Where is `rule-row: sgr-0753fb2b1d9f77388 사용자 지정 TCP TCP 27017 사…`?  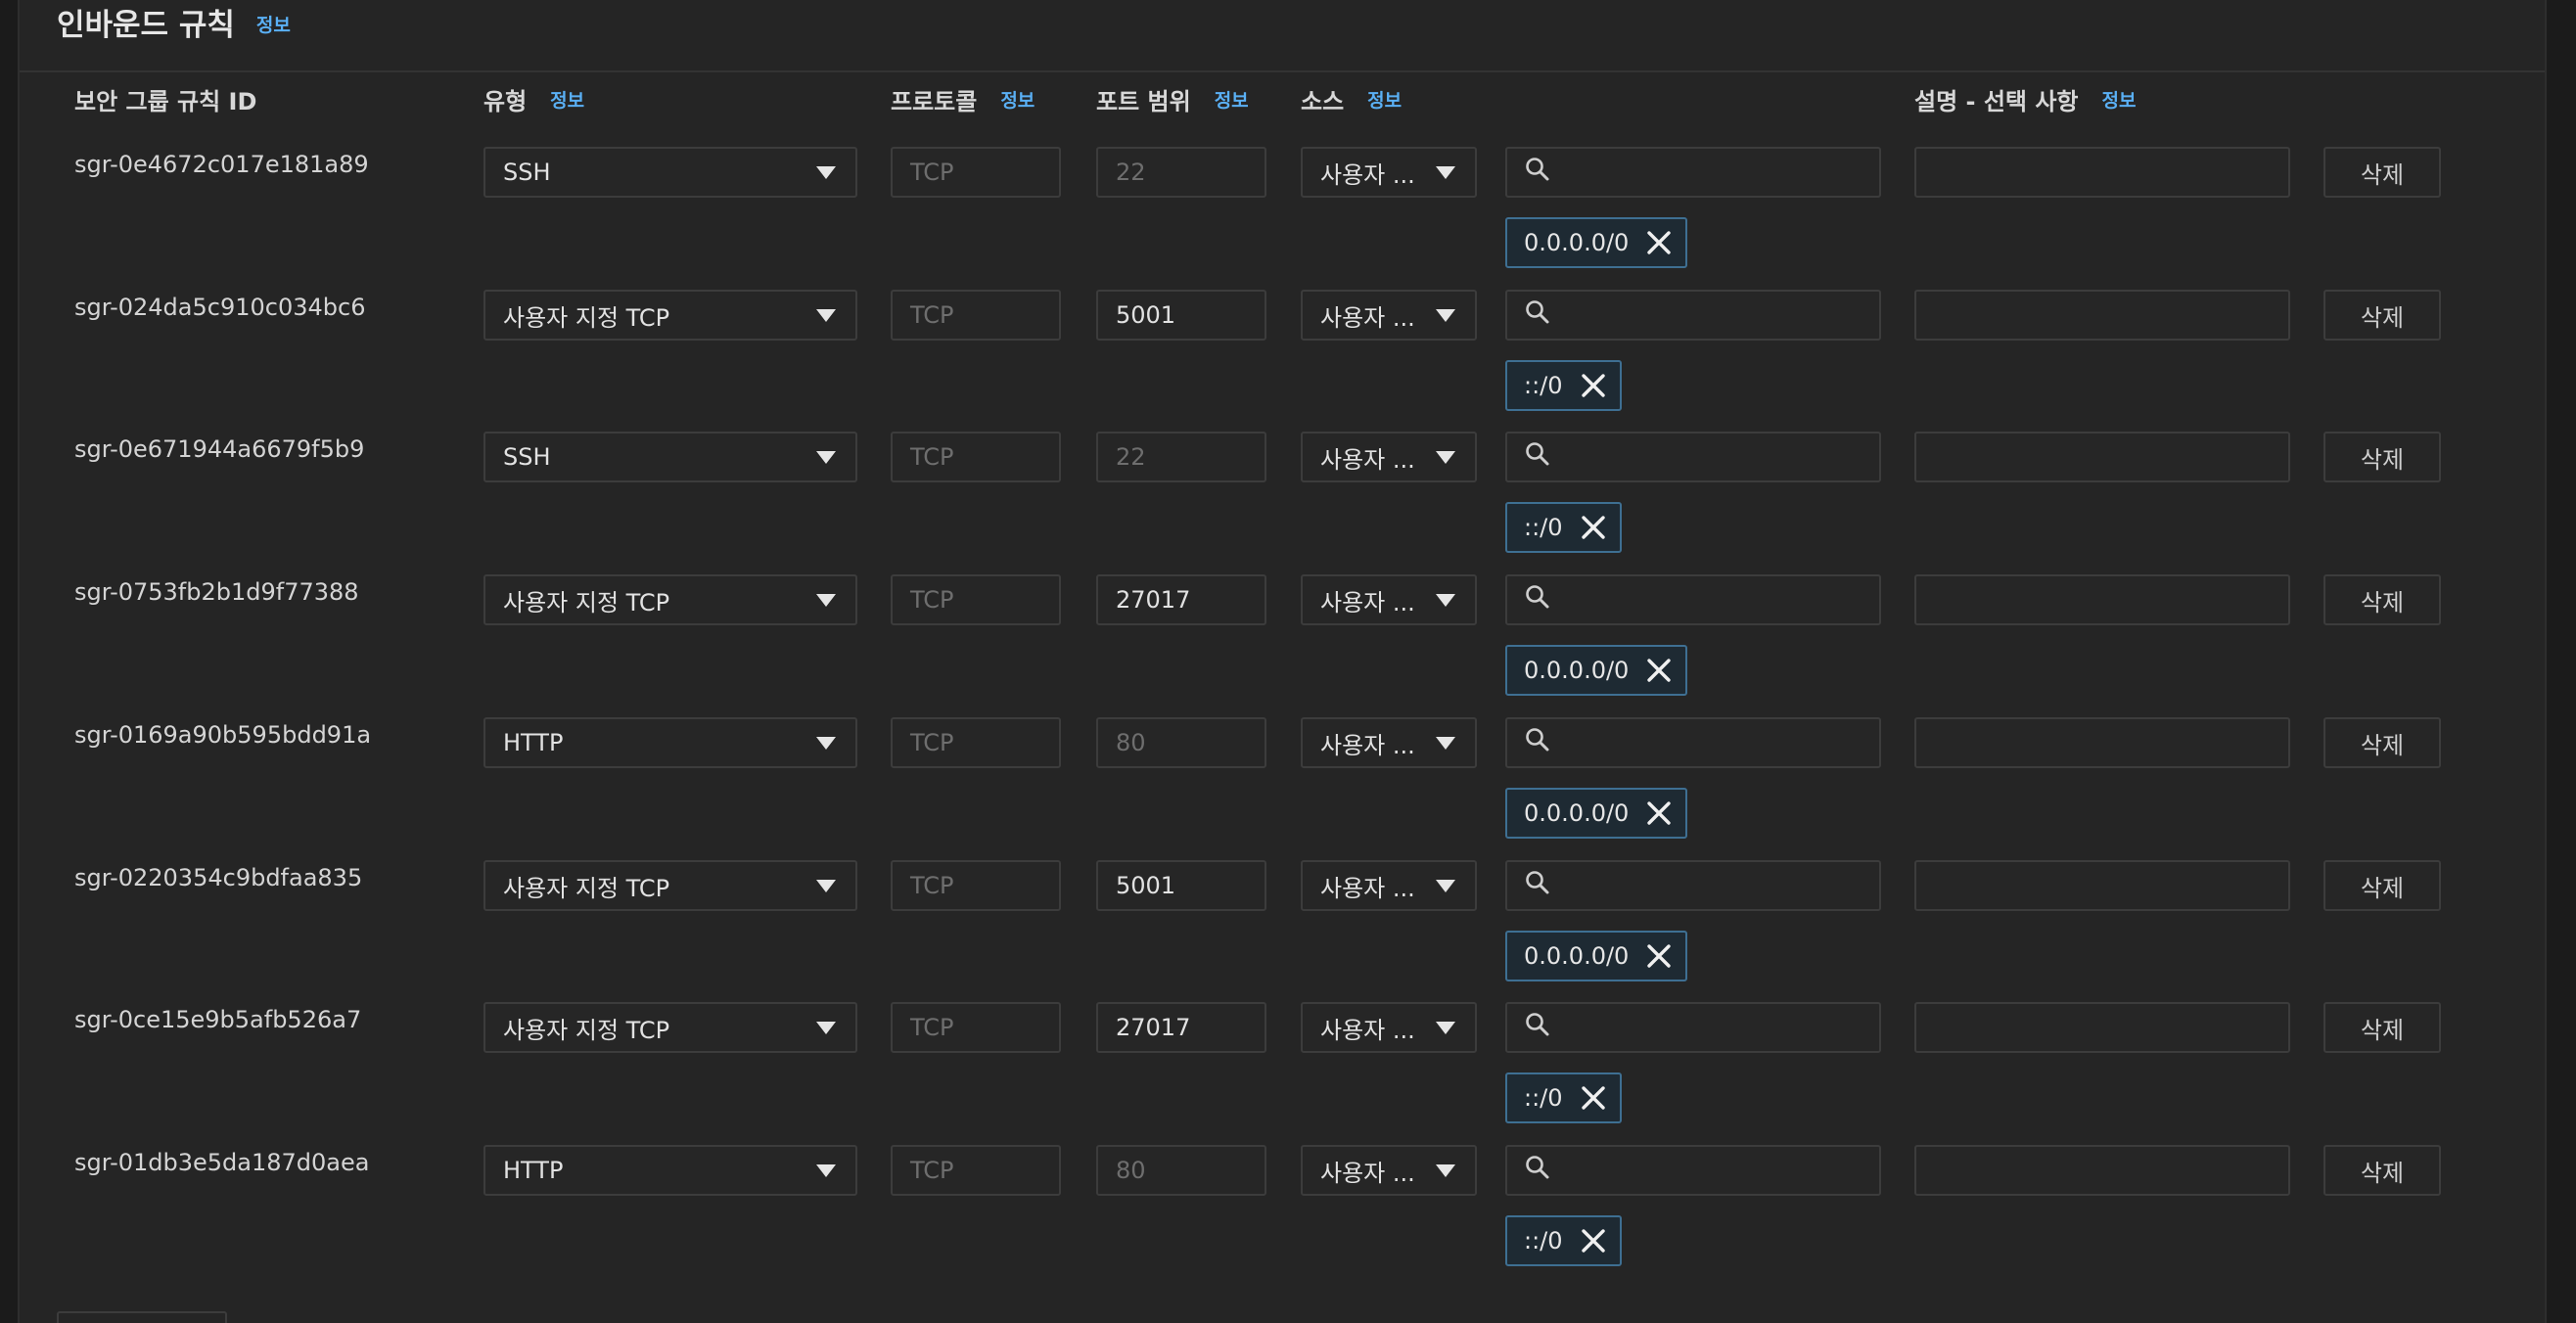
rule-row: sgr-0753fb2b1d9f77388 사용자 지정 TCP TCP 27017 사… is located at coordinates (1282, 645).